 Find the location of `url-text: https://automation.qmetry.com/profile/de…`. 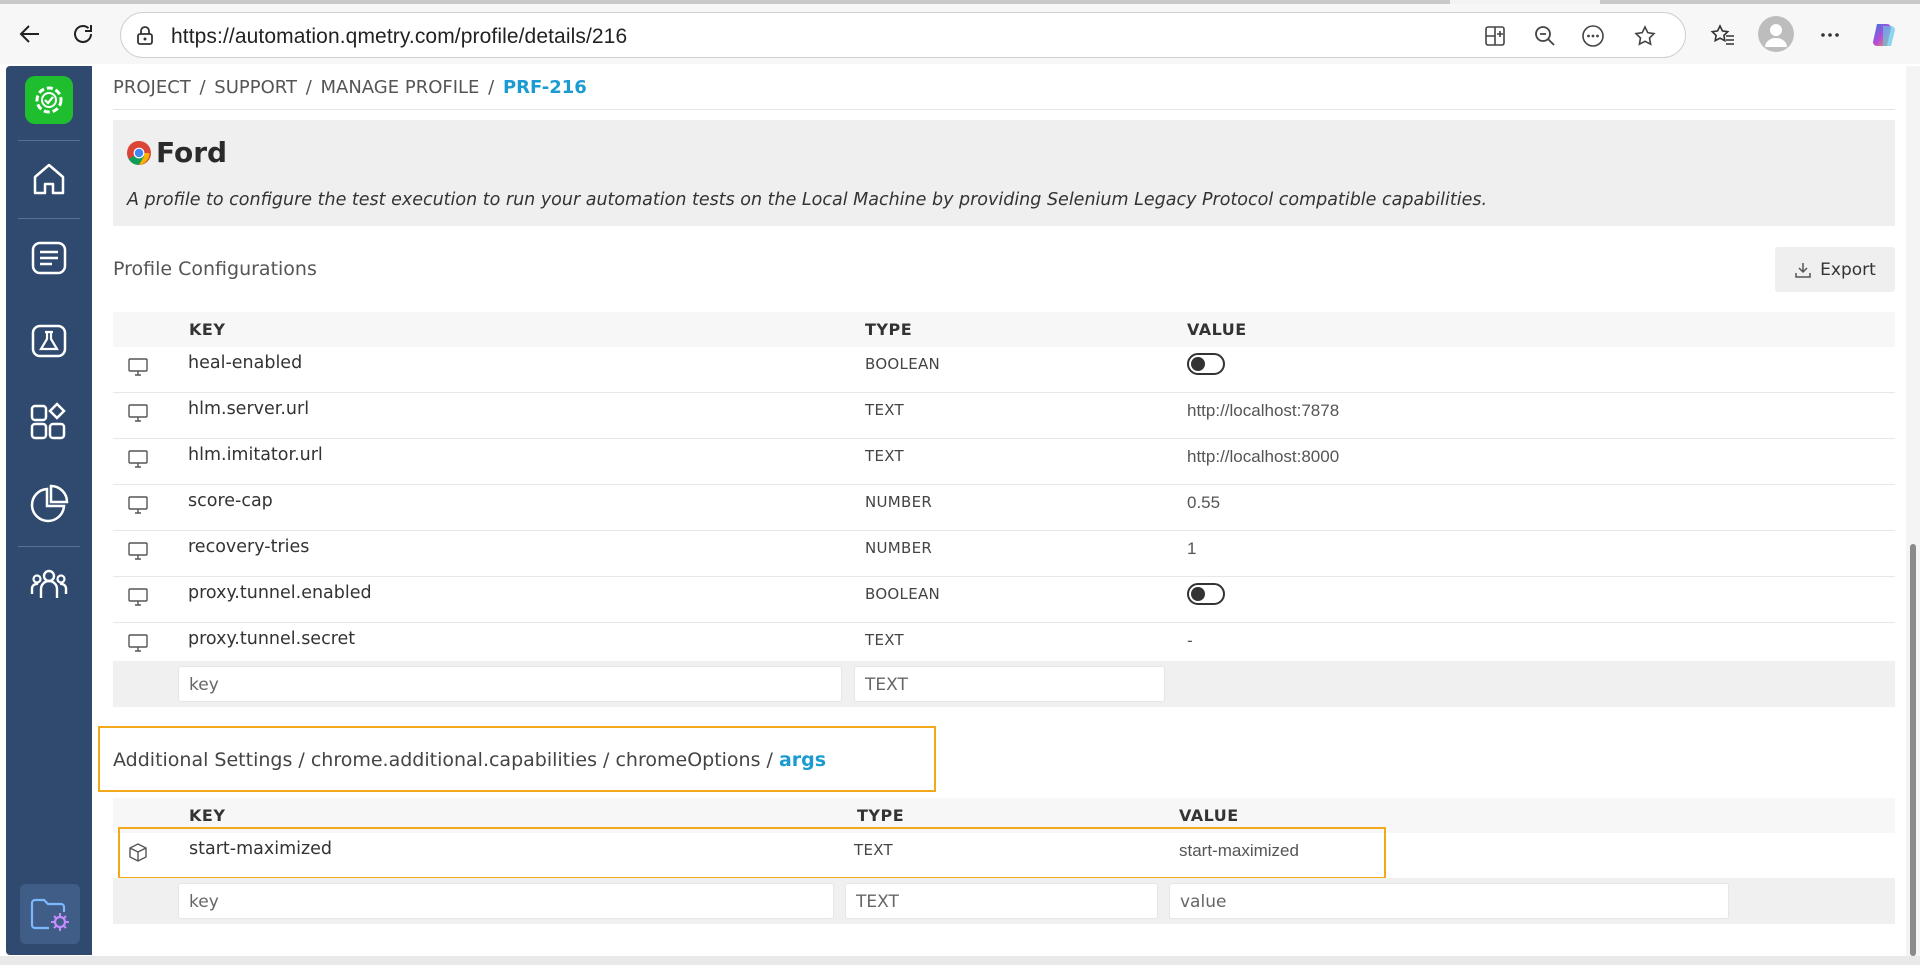

url-text: https://automation.qmetry.com/profile/de… is located at coordinates (399, 36).